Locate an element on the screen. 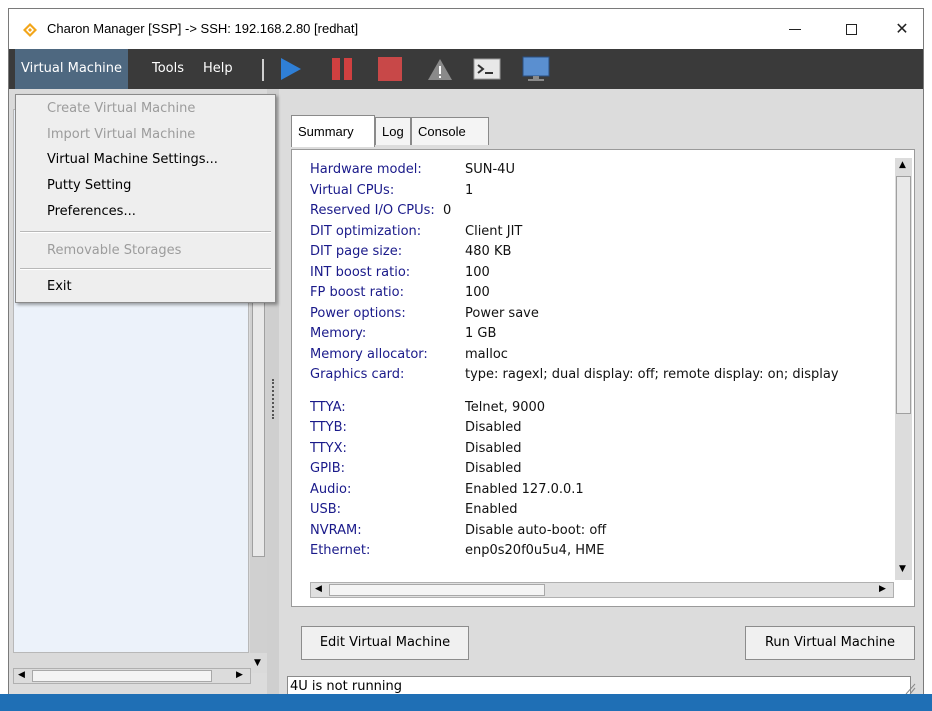 The height and width of the screenshot is (711, 932). prop-value: 1 GB is located at coordinates (481, 333).